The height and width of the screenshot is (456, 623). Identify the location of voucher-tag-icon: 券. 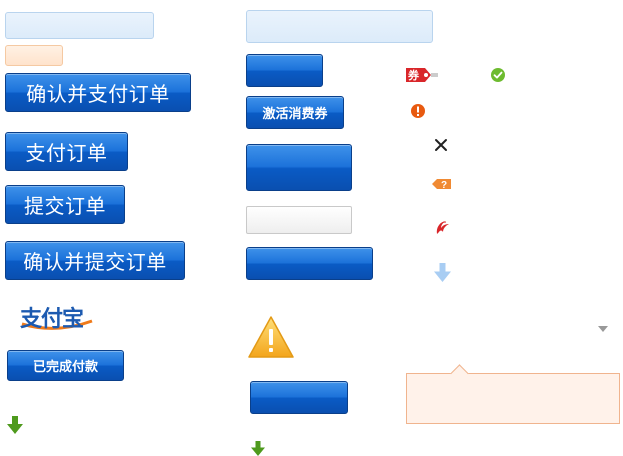
(422, 75).